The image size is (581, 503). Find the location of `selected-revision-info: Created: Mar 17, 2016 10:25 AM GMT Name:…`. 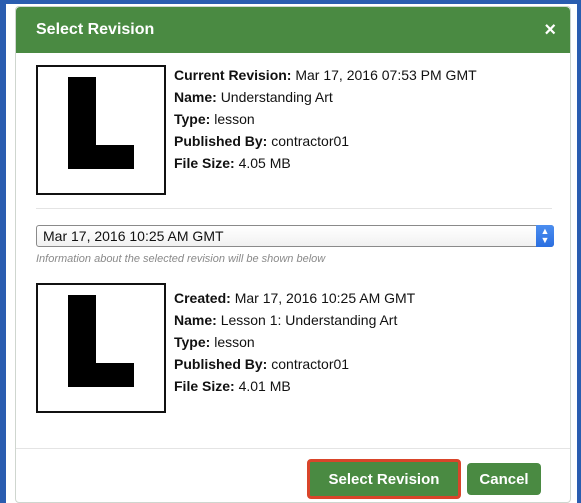

selected-revision-info: Created: Mar 17, 2016 10:25 AM GMT Name:… is located at coordinates (294, 342).